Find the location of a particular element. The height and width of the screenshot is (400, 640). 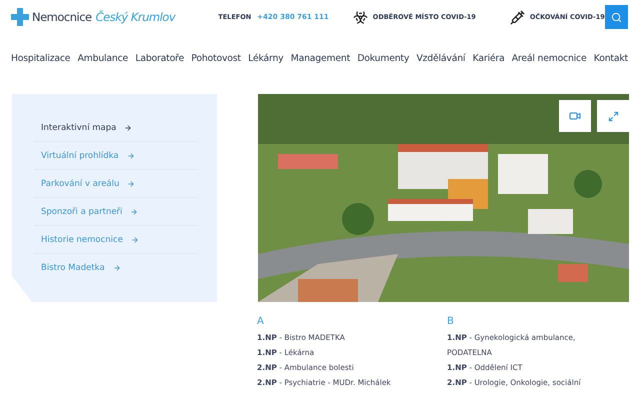

nav-link: Hospitalizace is located at coordinates (40, 58).